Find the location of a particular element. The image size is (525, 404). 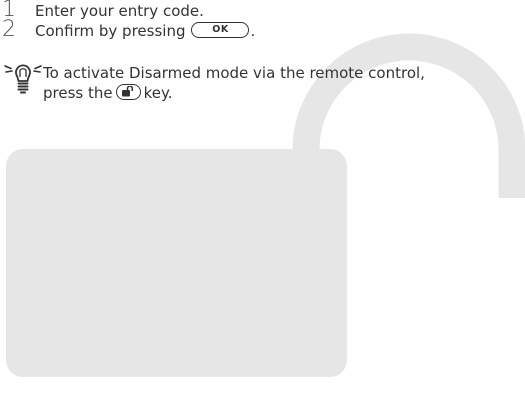

tip-line-2-before: press the is located at coordinates (78, 93).